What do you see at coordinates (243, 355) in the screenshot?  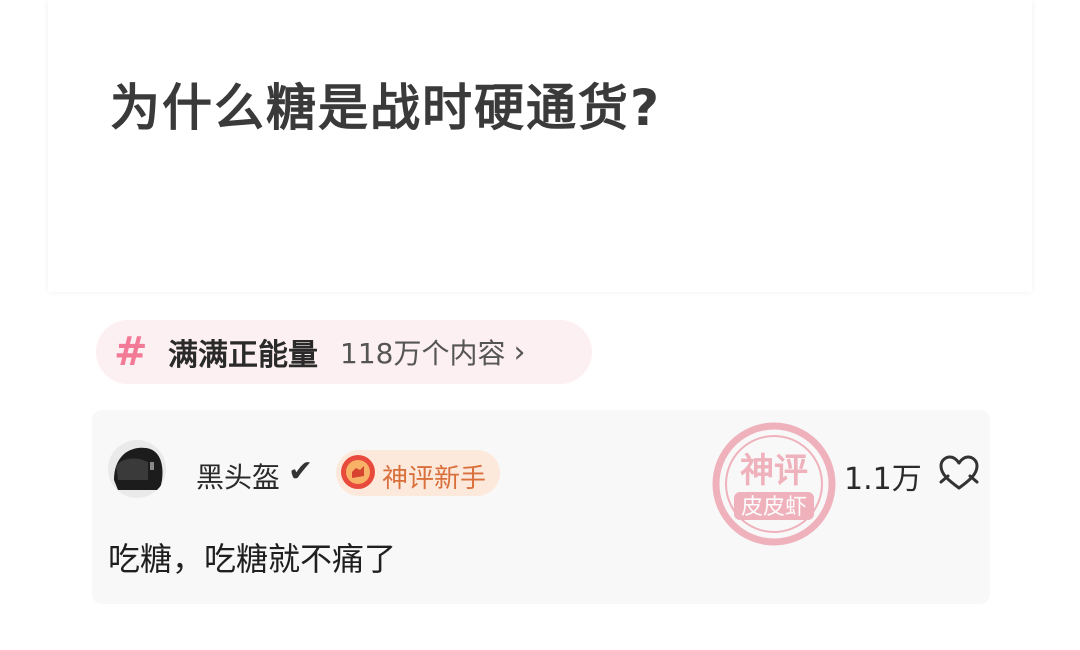 I see `topic-name: 满满正能量` at bounding box center [243, 355].